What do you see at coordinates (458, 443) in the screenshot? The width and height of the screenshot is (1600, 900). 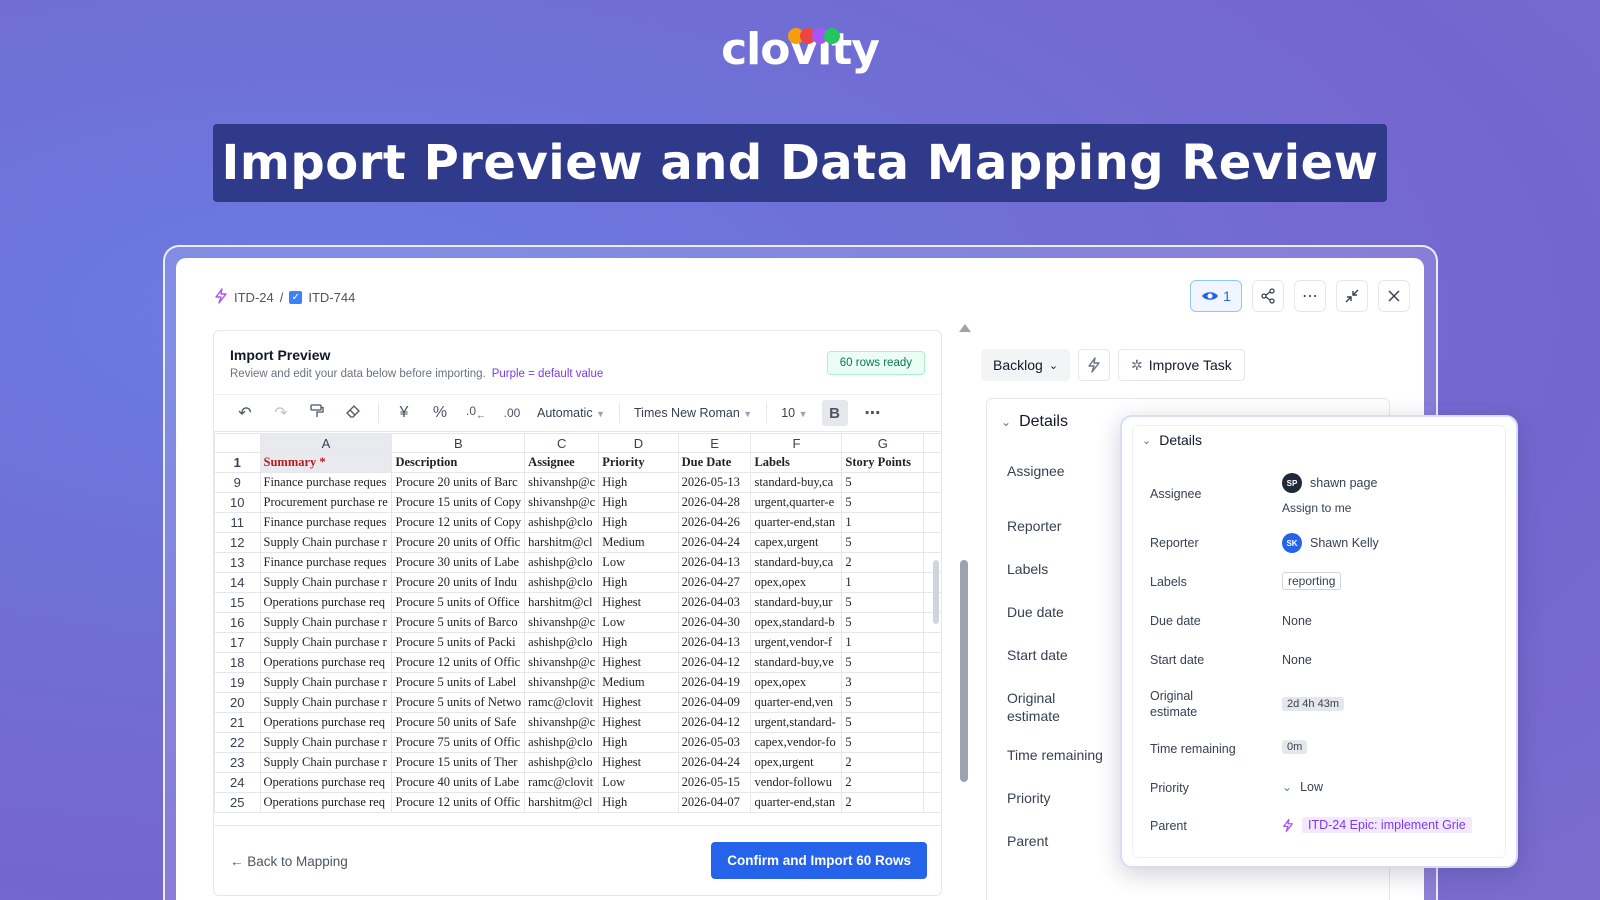 I see `column-header: B` at bounding box center [458, 443].